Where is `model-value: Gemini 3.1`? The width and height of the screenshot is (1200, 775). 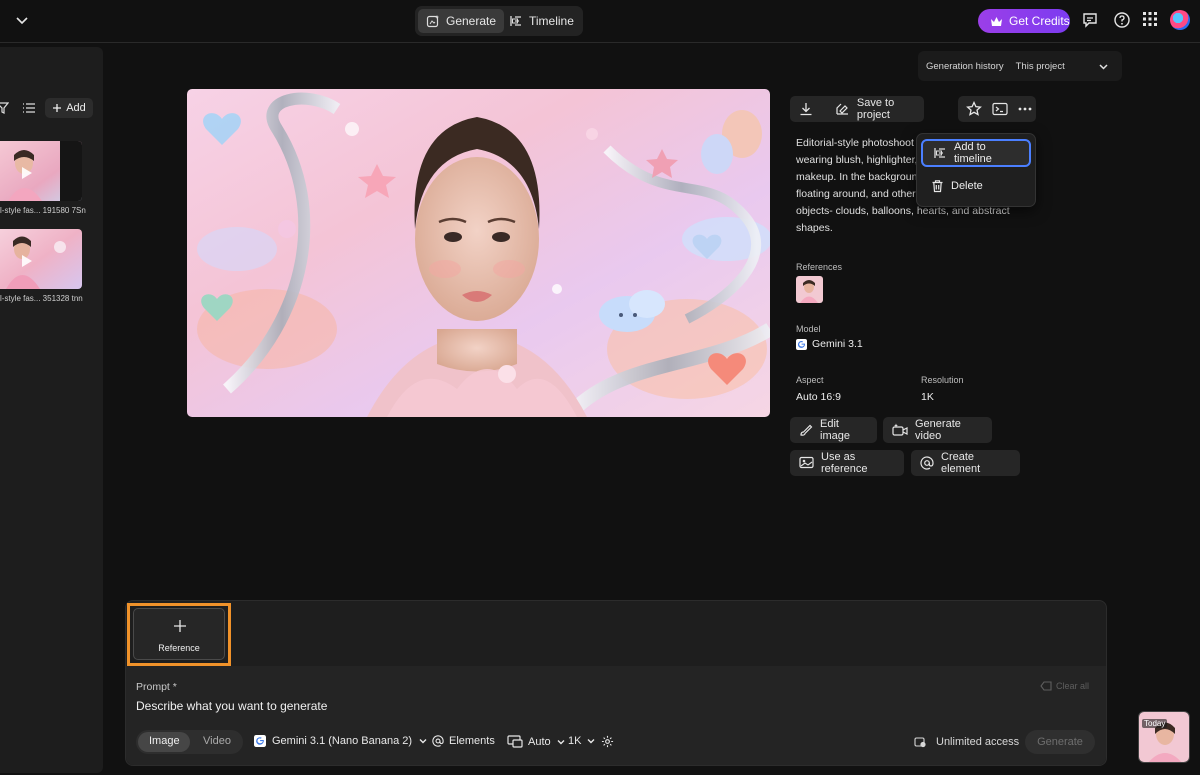
model-value: Gemini 3.1 is located at coordinates (829, 344).